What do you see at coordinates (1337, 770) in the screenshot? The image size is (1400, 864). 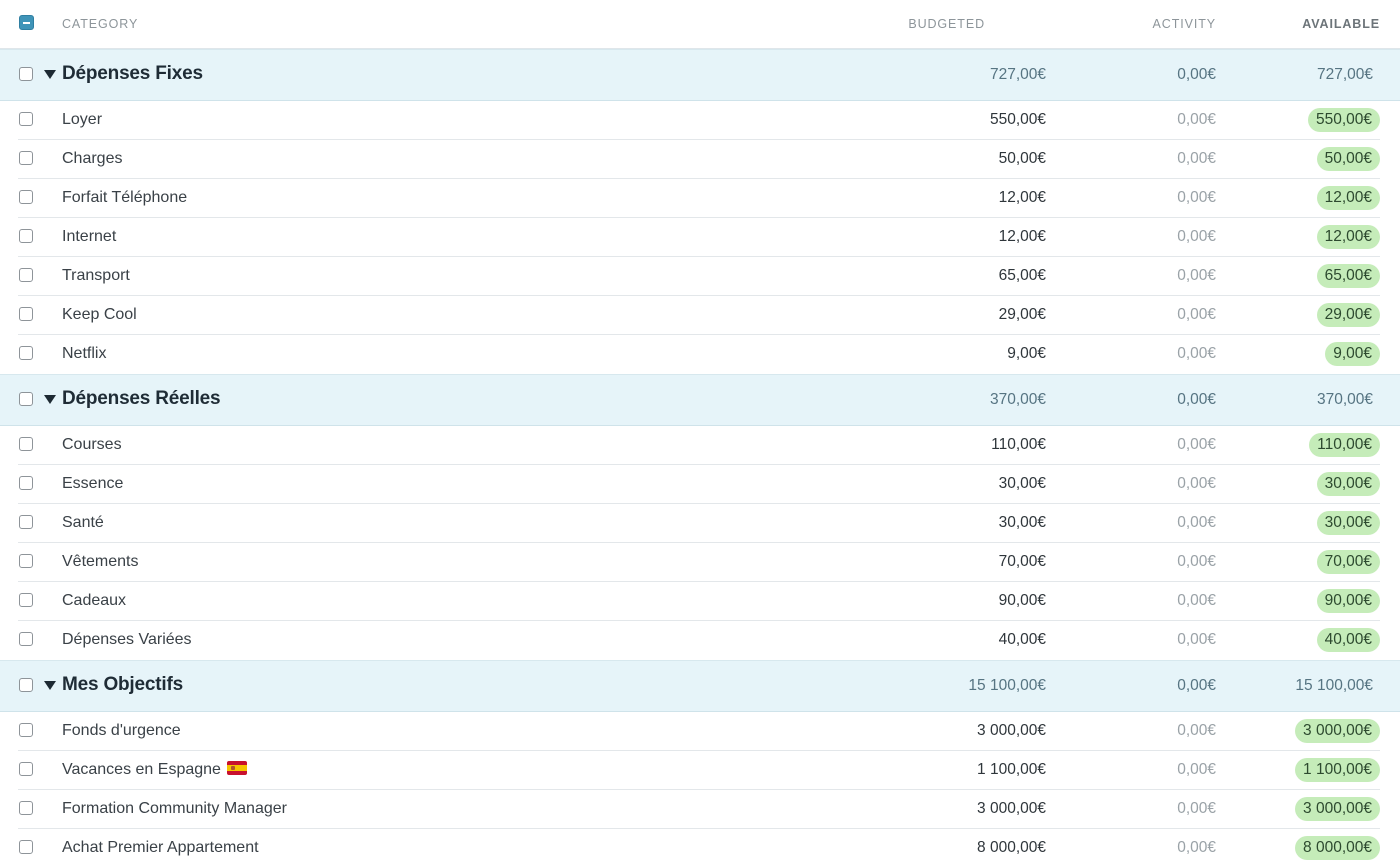 I see `available-amount-pill: 1 100,00€` at bounding box center [1337, 770].